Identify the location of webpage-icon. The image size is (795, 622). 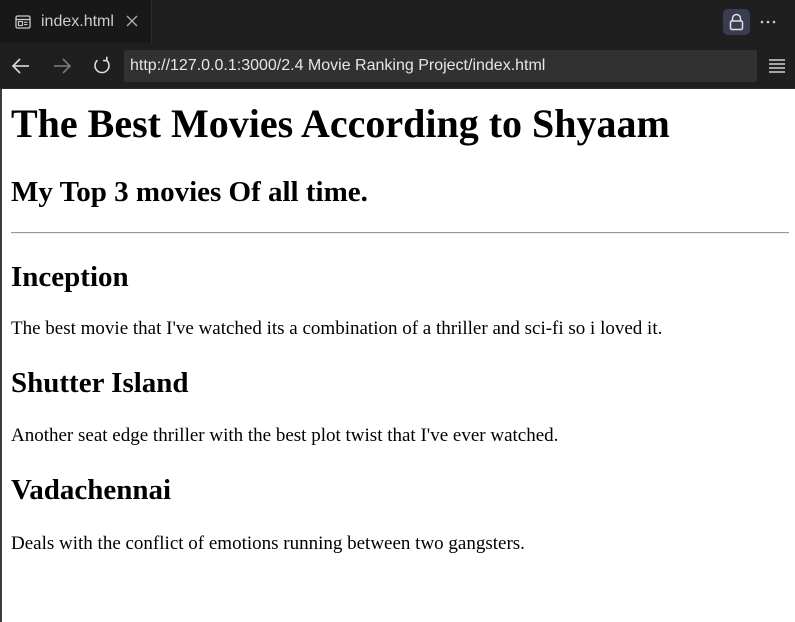
(23, 22).